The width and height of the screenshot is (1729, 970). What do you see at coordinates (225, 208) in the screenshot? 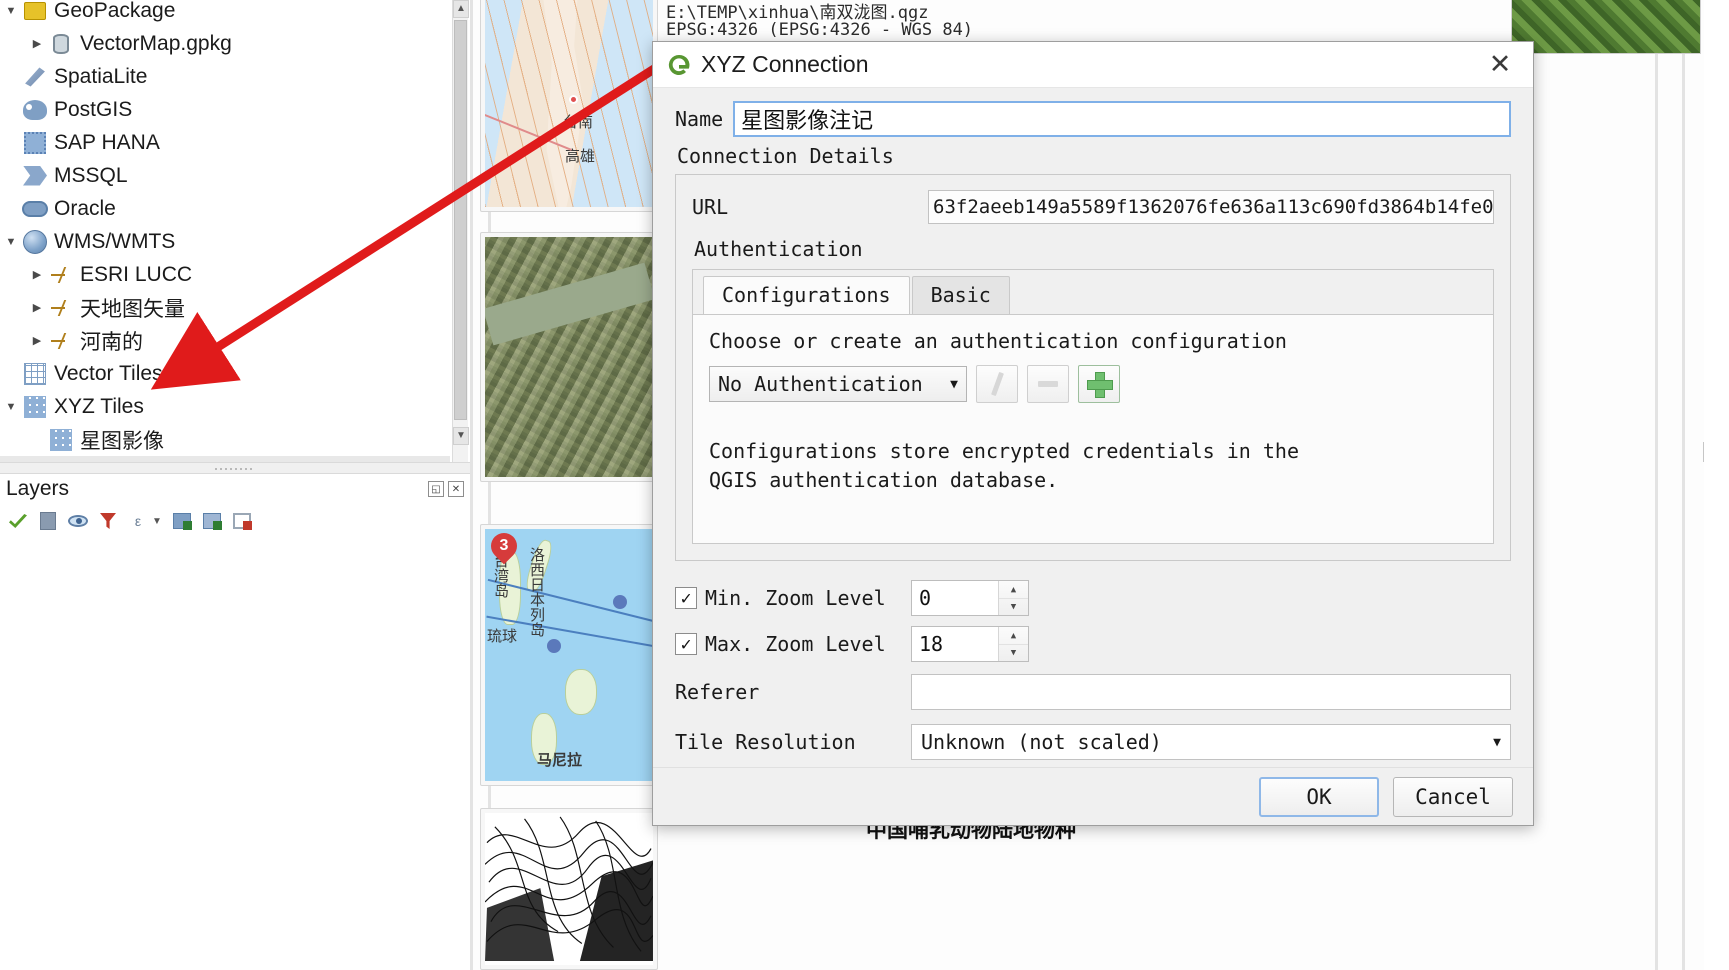
I see `browser-tree-item: Oracle` at bounding box center [225, 208].